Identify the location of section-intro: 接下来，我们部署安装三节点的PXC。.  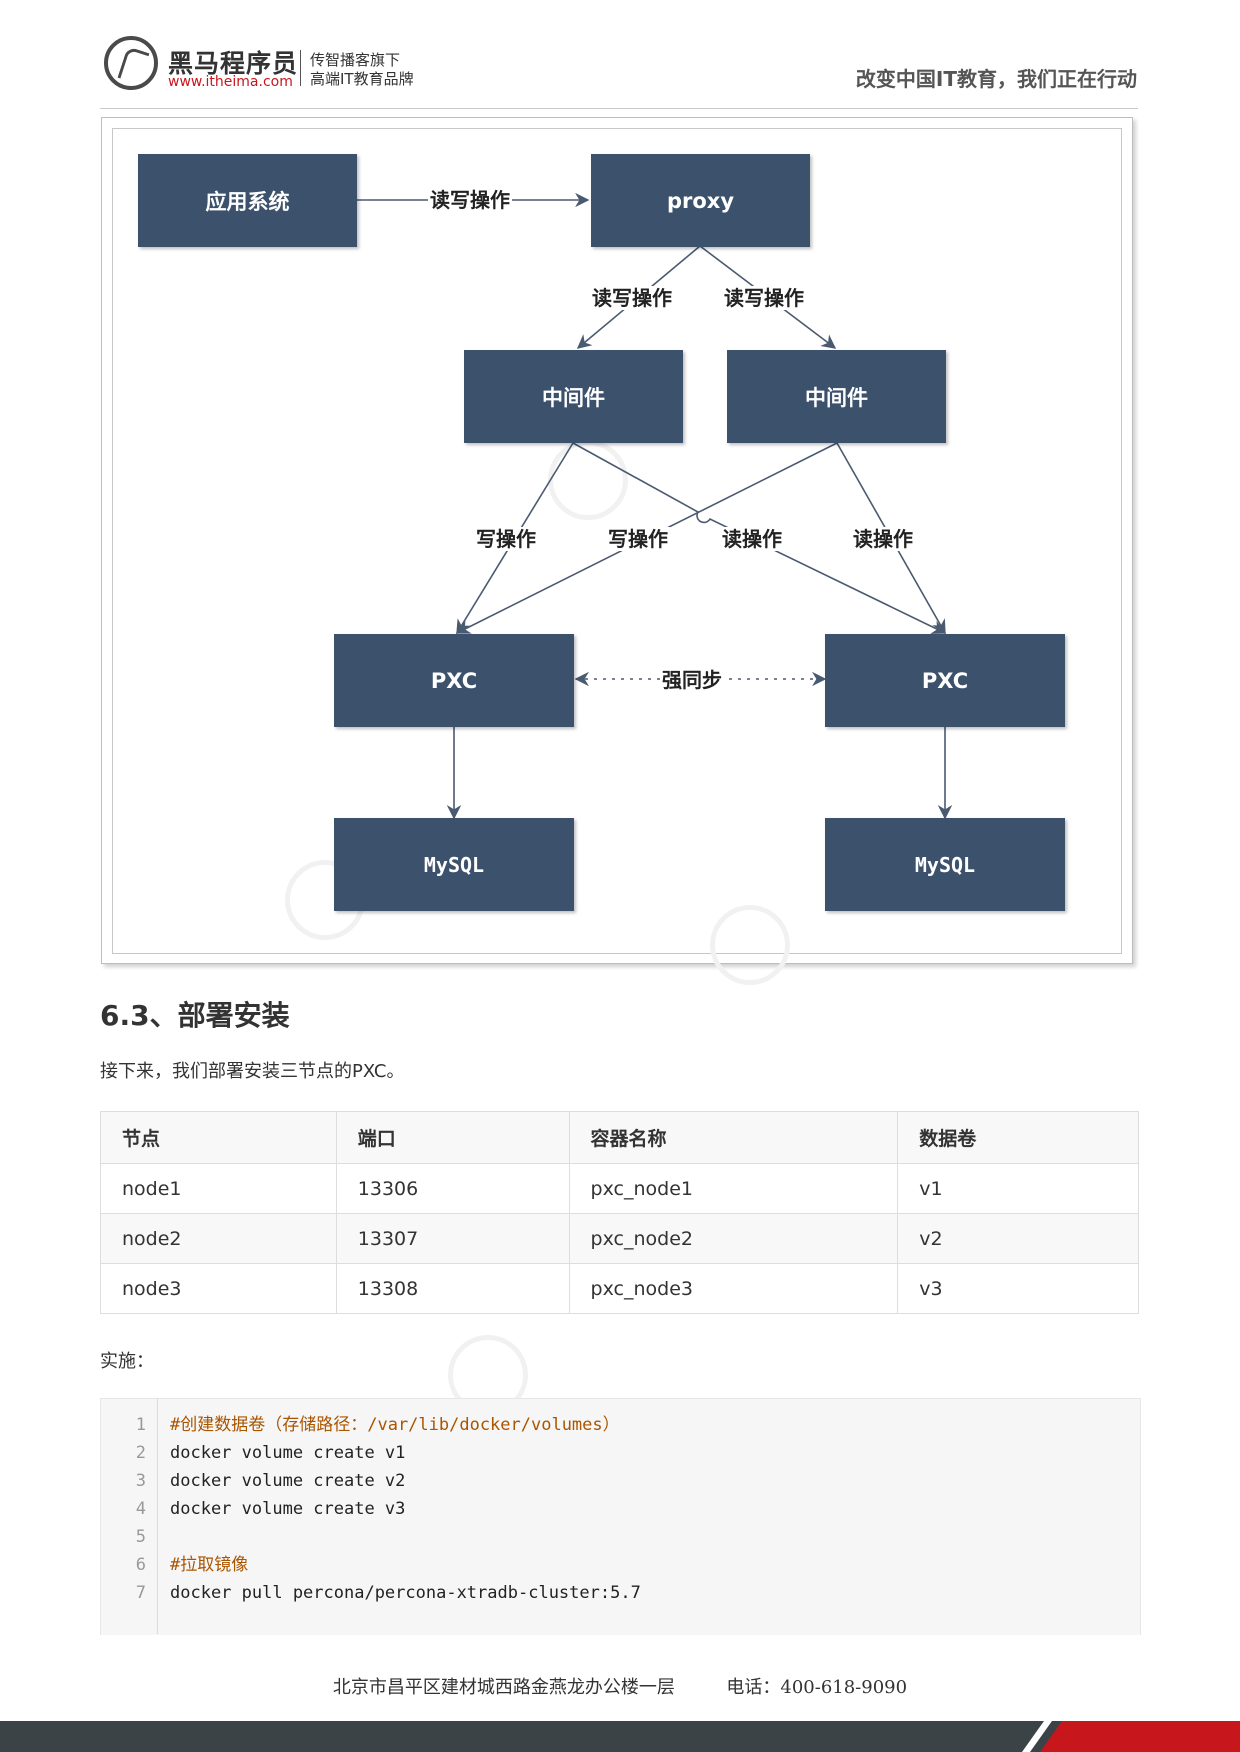
(252, 1071).